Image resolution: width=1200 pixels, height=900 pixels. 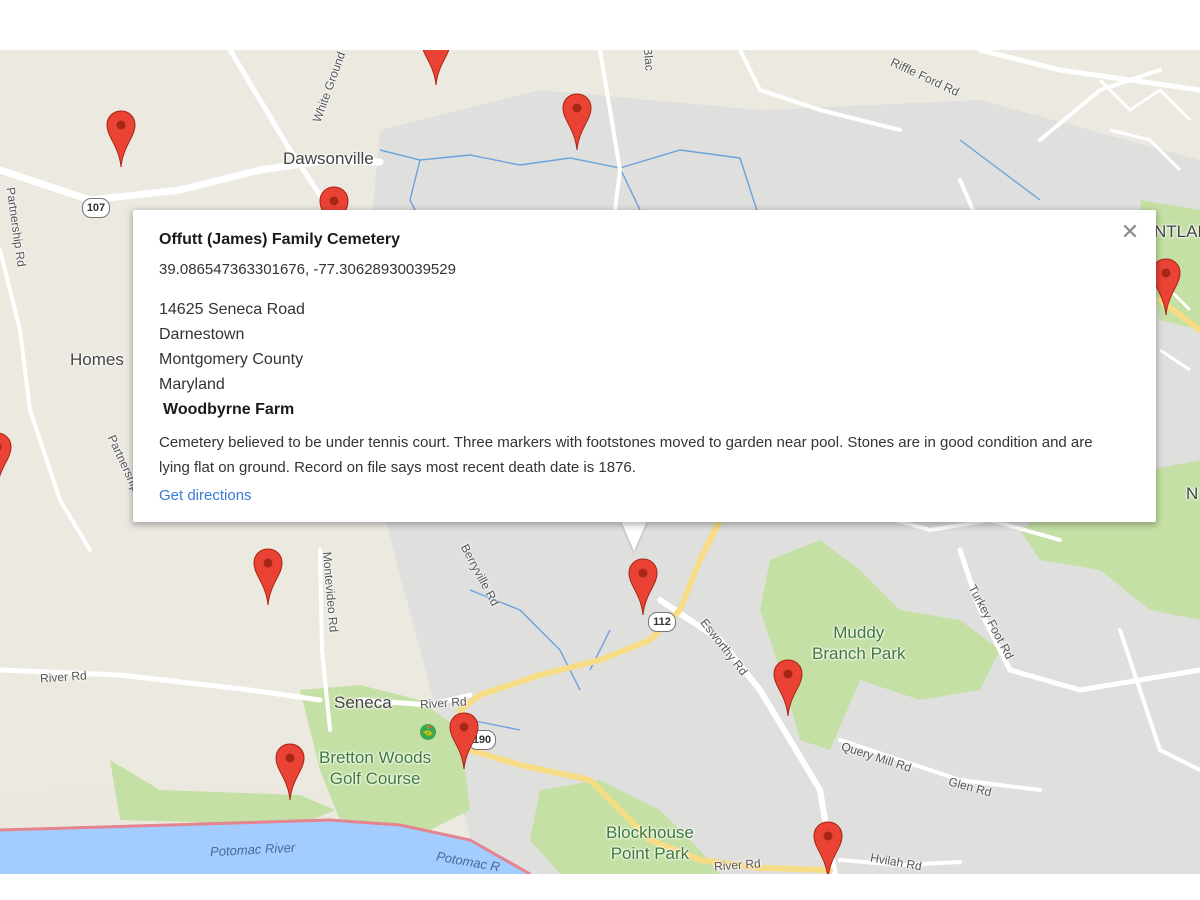 What do you see at coordinates (650, 832) in the screenshot?
I see `park-label-line: Blockhouse` at bounding box center [650, 832].